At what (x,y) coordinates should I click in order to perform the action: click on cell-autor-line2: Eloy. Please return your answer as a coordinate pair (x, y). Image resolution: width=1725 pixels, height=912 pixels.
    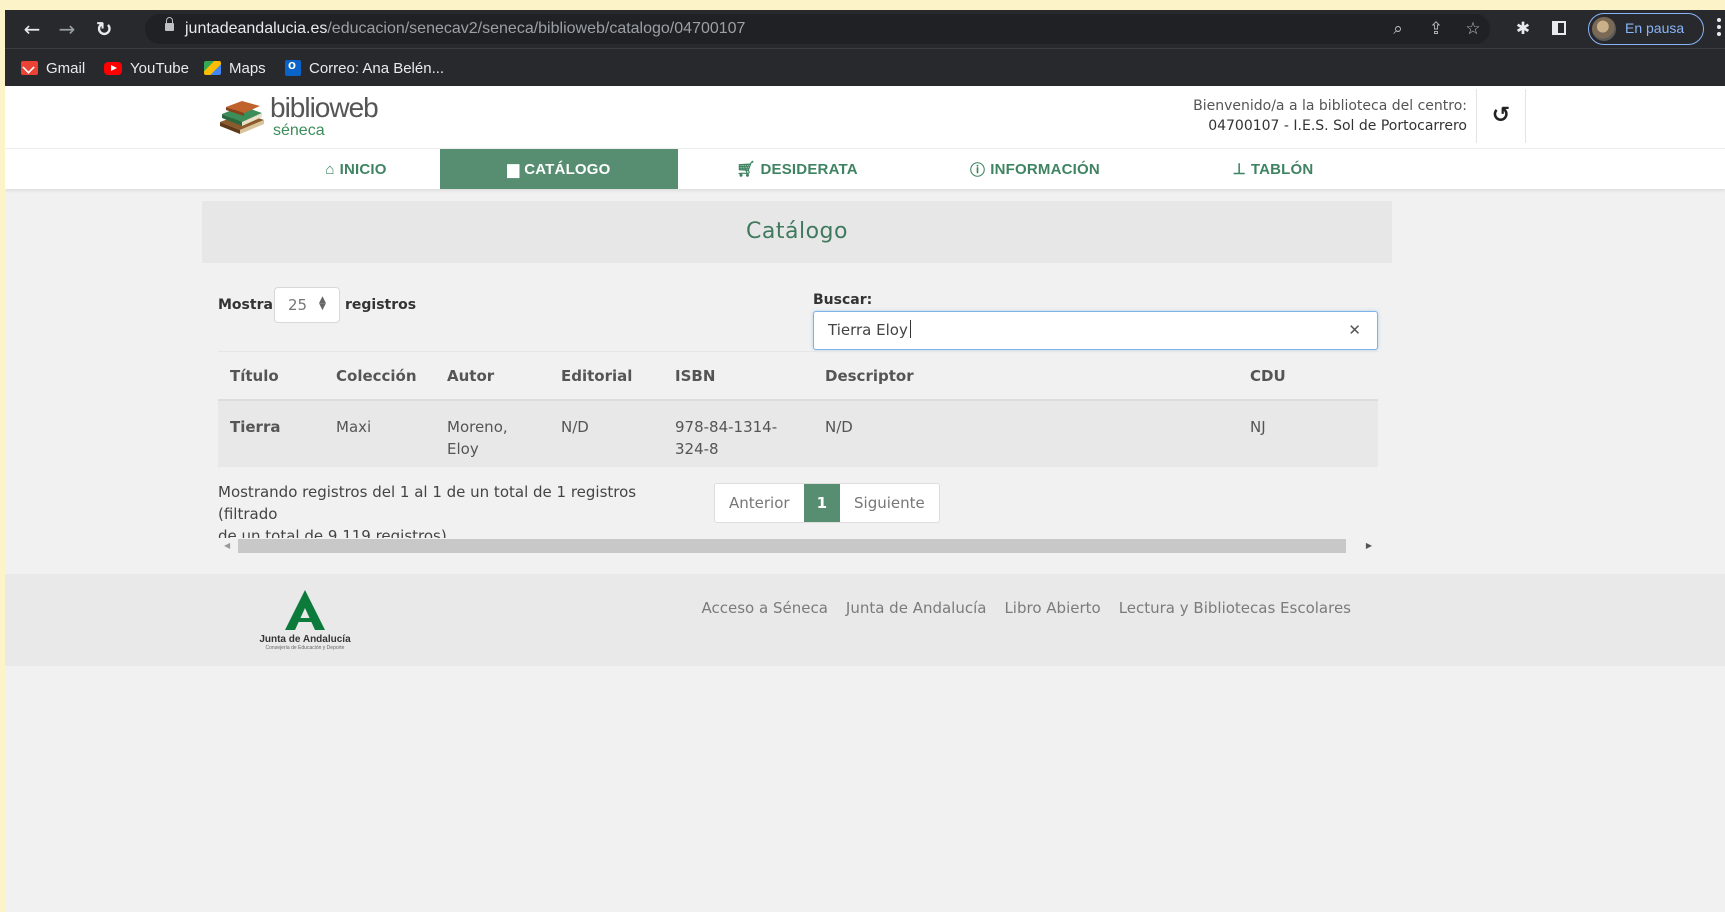
    Looking at the image, I should click on (463, 449).